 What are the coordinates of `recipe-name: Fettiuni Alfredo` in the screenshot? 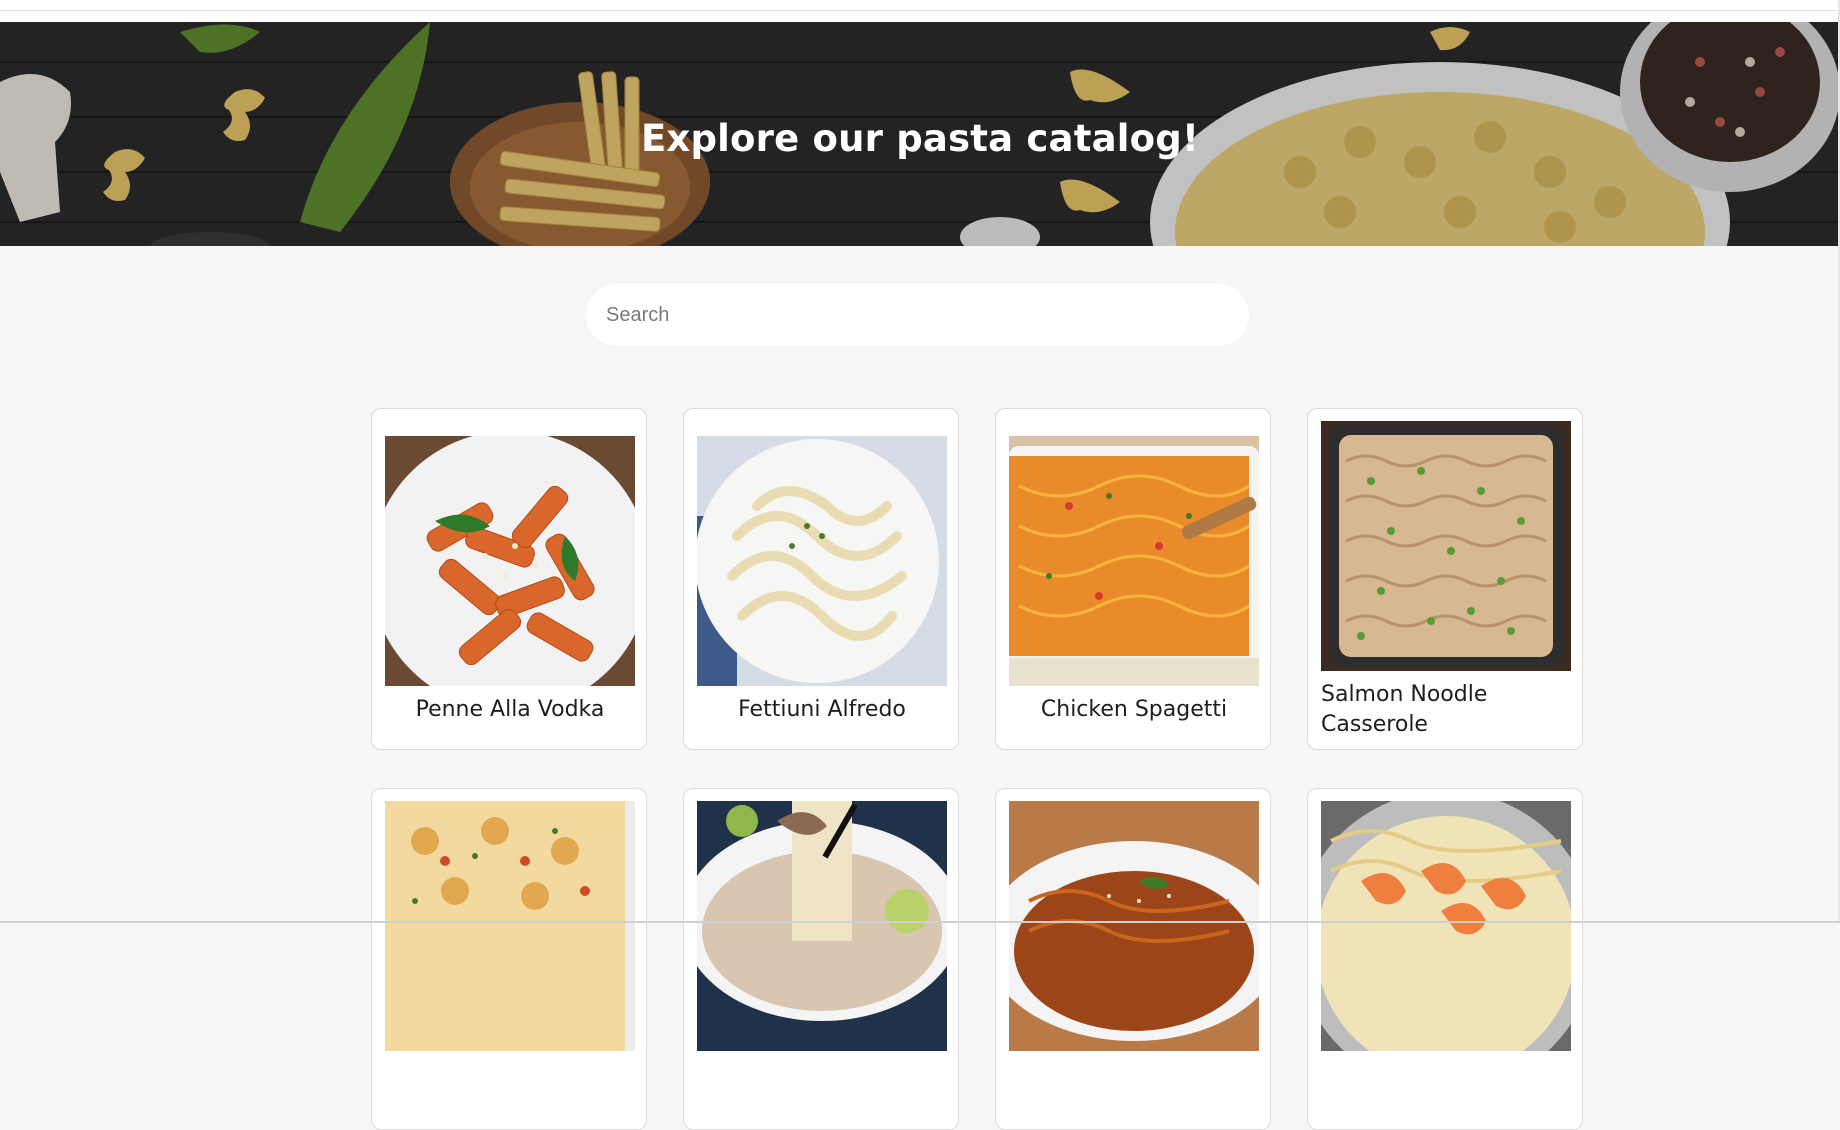 It's located at (822, 710).